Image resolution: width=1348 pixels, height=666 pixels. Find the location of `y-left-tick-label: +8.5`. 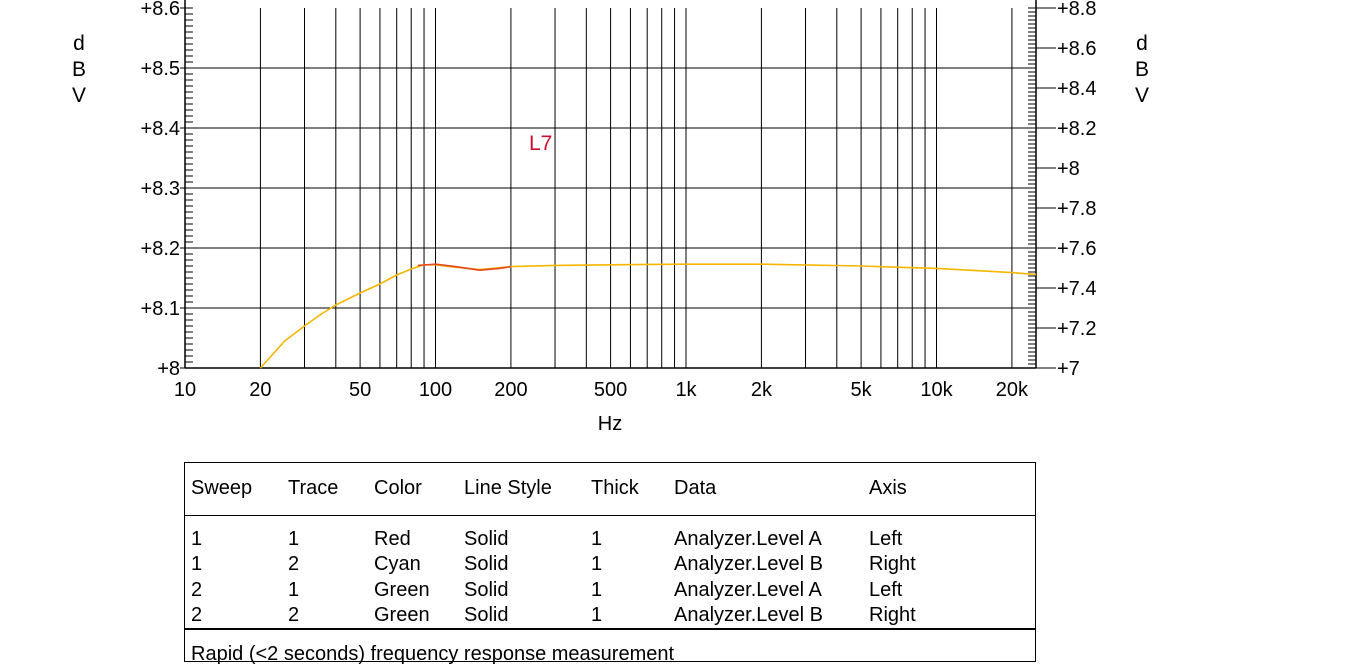

y-left-tick-label: +8.5 is located at coordinates (160, 69).